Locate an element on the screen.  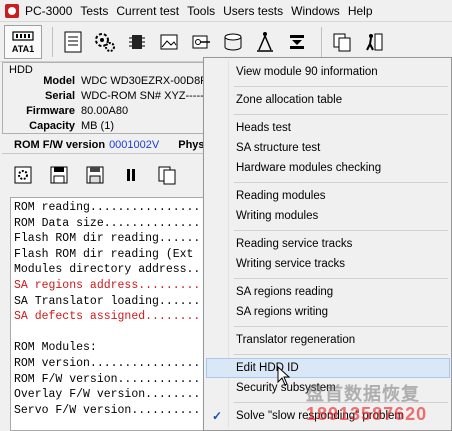
hdd-model-row: Model WDC WD30EZRX-00D8PI is located at coordinates (115, 82).